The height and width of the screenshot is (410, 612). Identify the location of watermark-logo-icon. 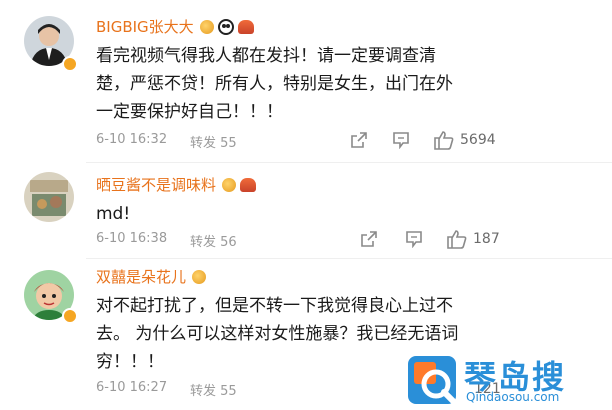
(432, 380).